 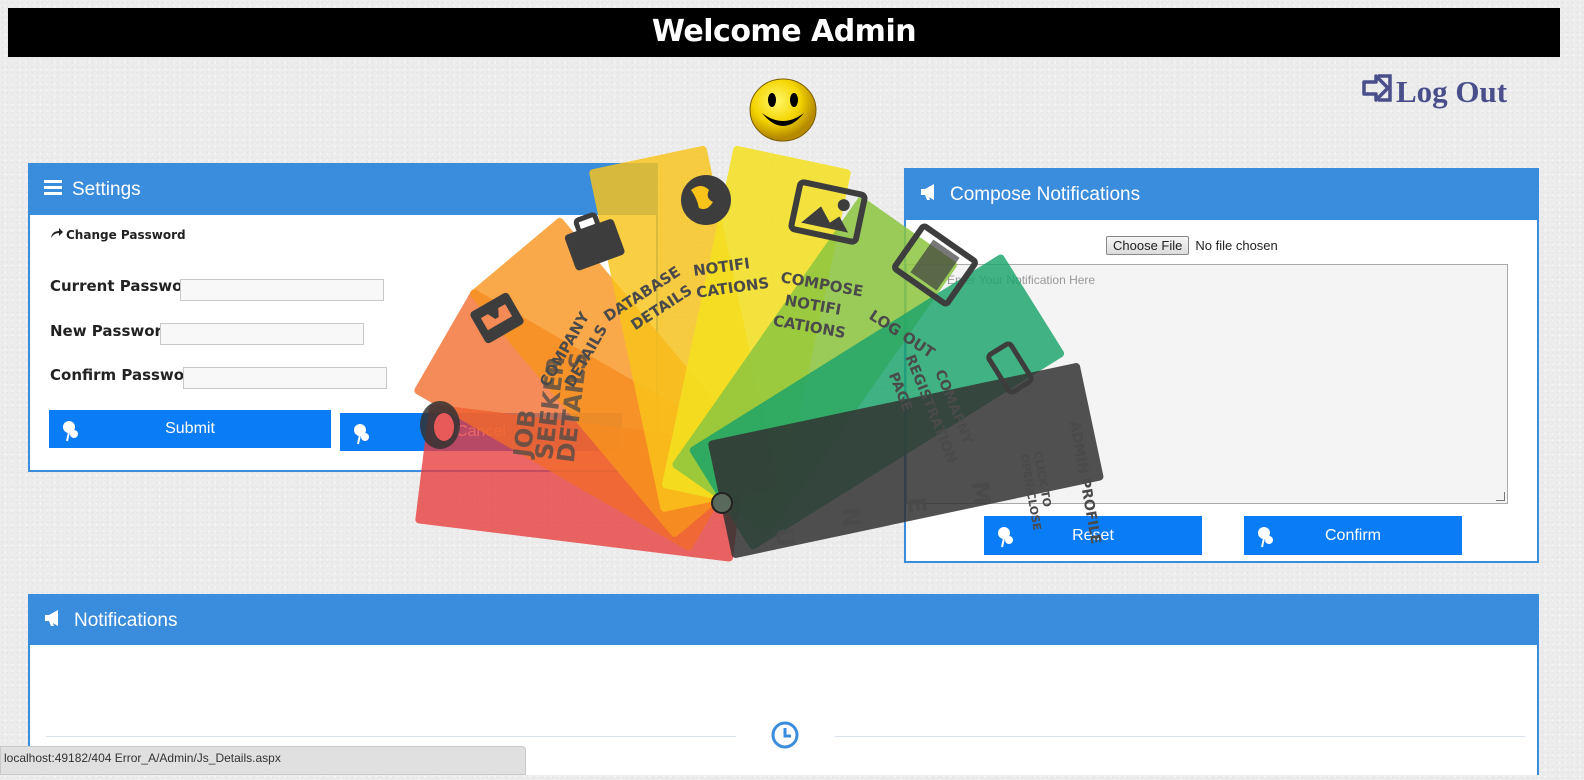 I want to click on file-upload: Choose File No file chosen, so click(x=1192, y=245).